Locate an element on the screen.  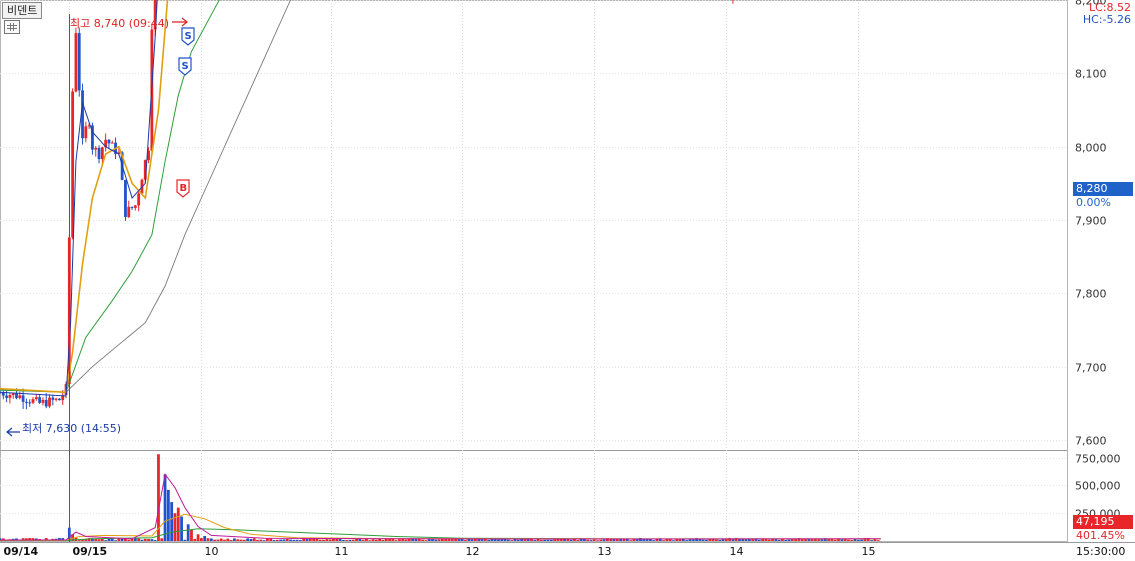
price-tick-label: 7,900 is located at coordinates (1091, 221).